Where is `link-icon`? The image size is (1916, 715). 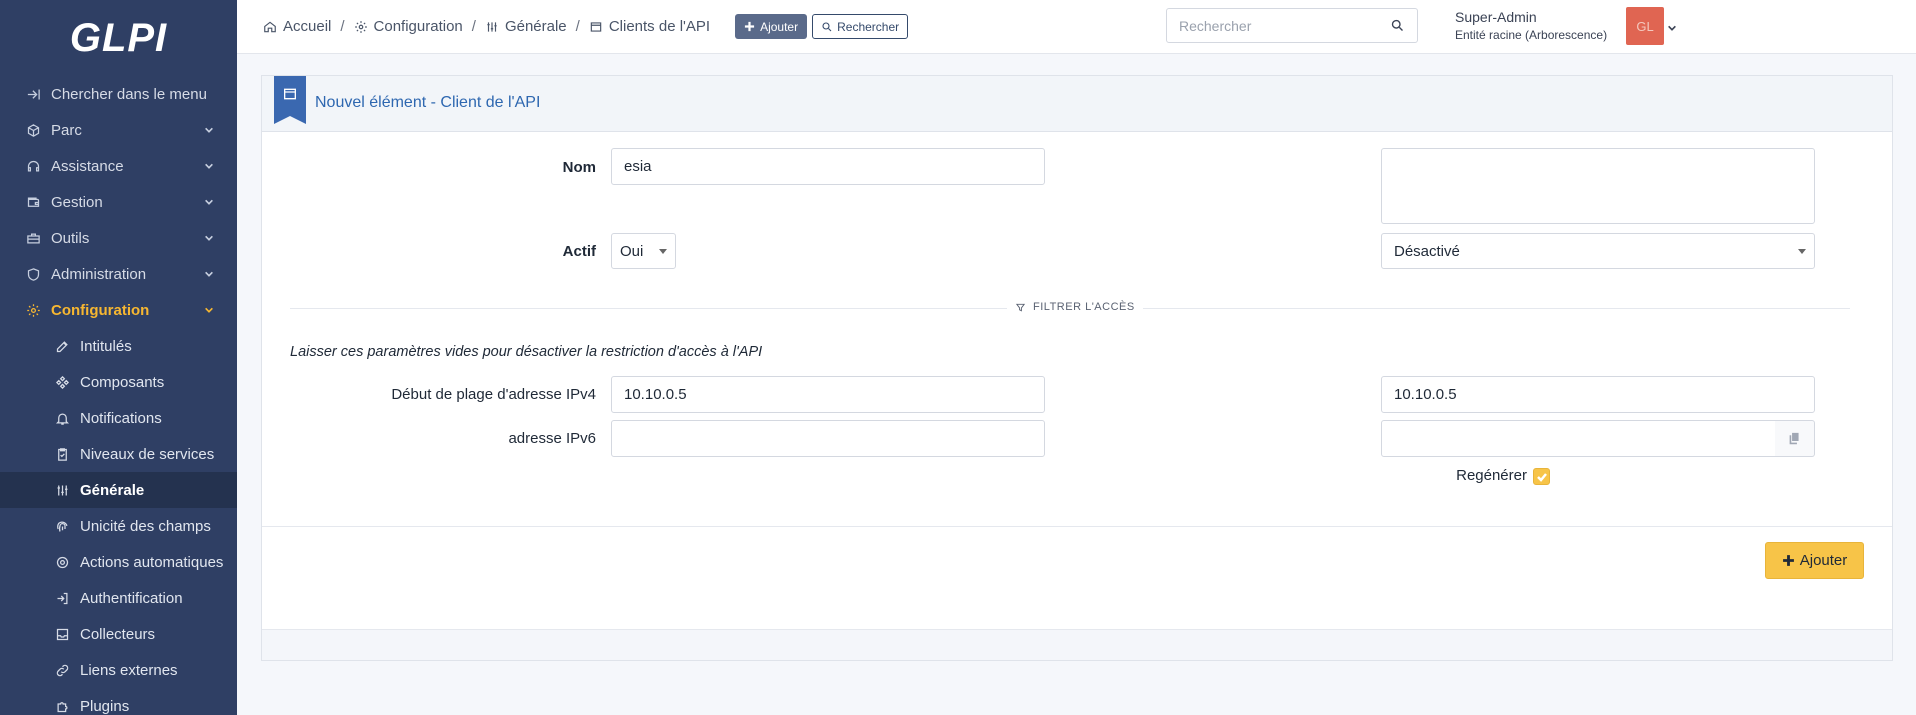
link-icon is located at coordinates (62, 670).